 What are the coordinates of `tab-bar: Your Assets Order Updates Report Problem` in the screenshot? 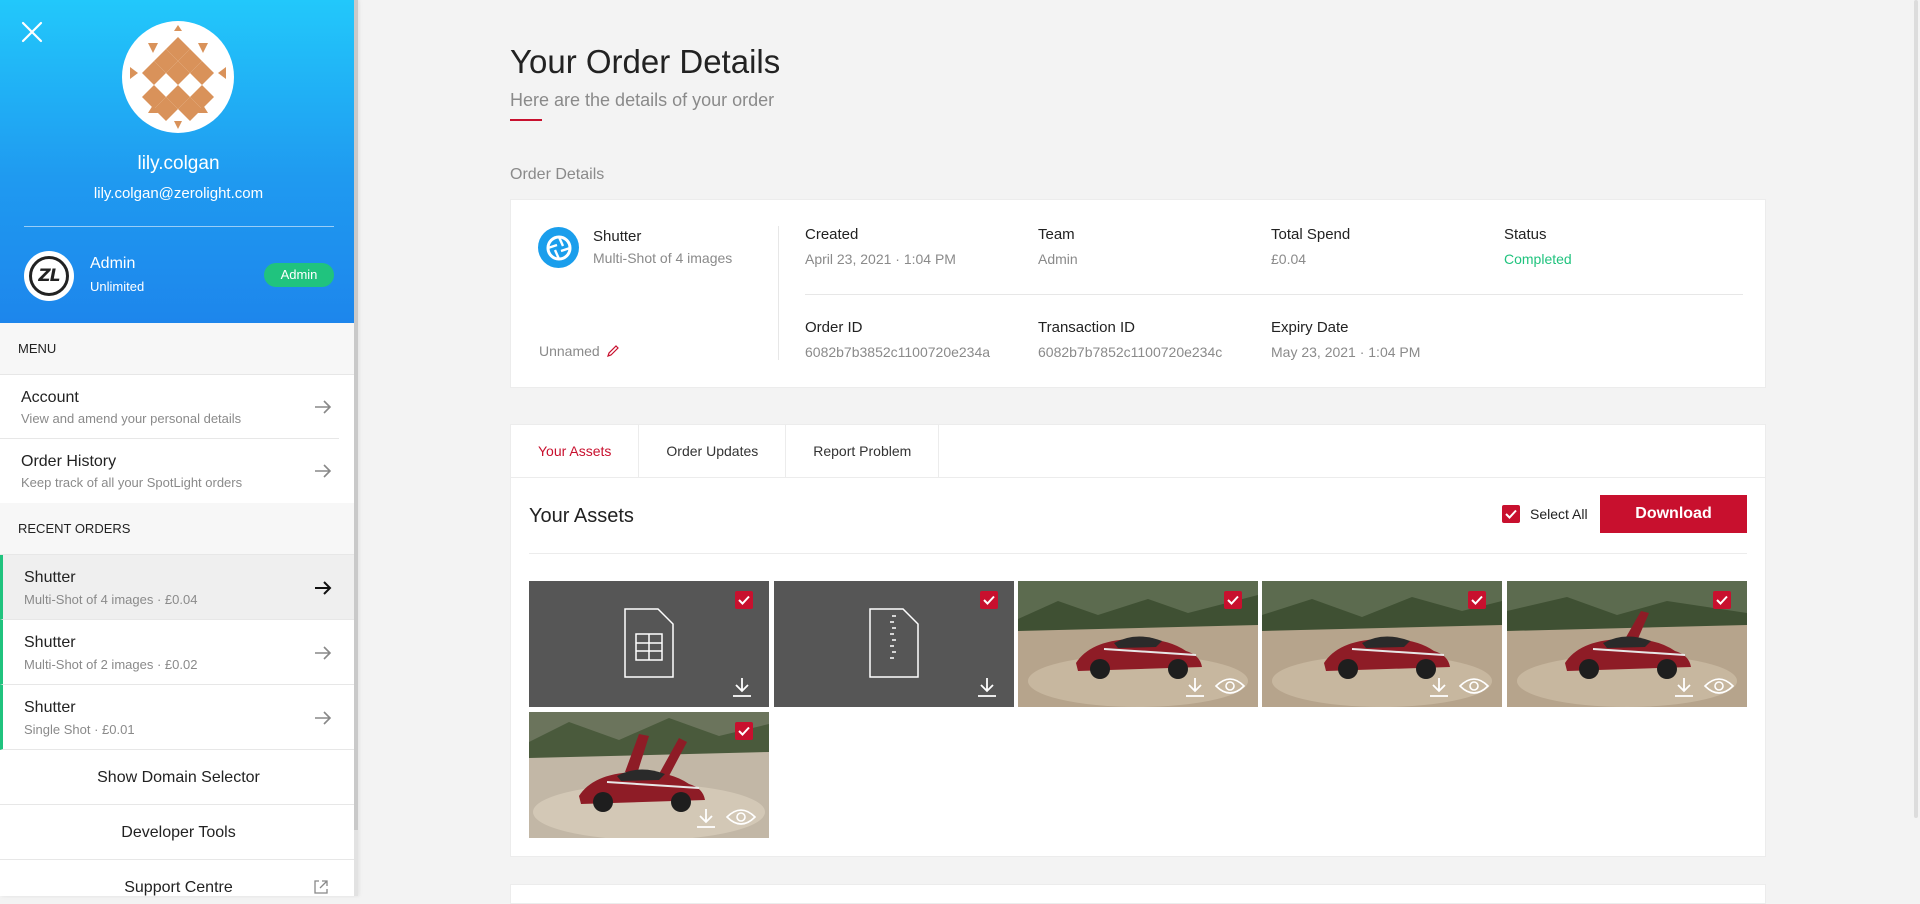 It's located at (725, 451).